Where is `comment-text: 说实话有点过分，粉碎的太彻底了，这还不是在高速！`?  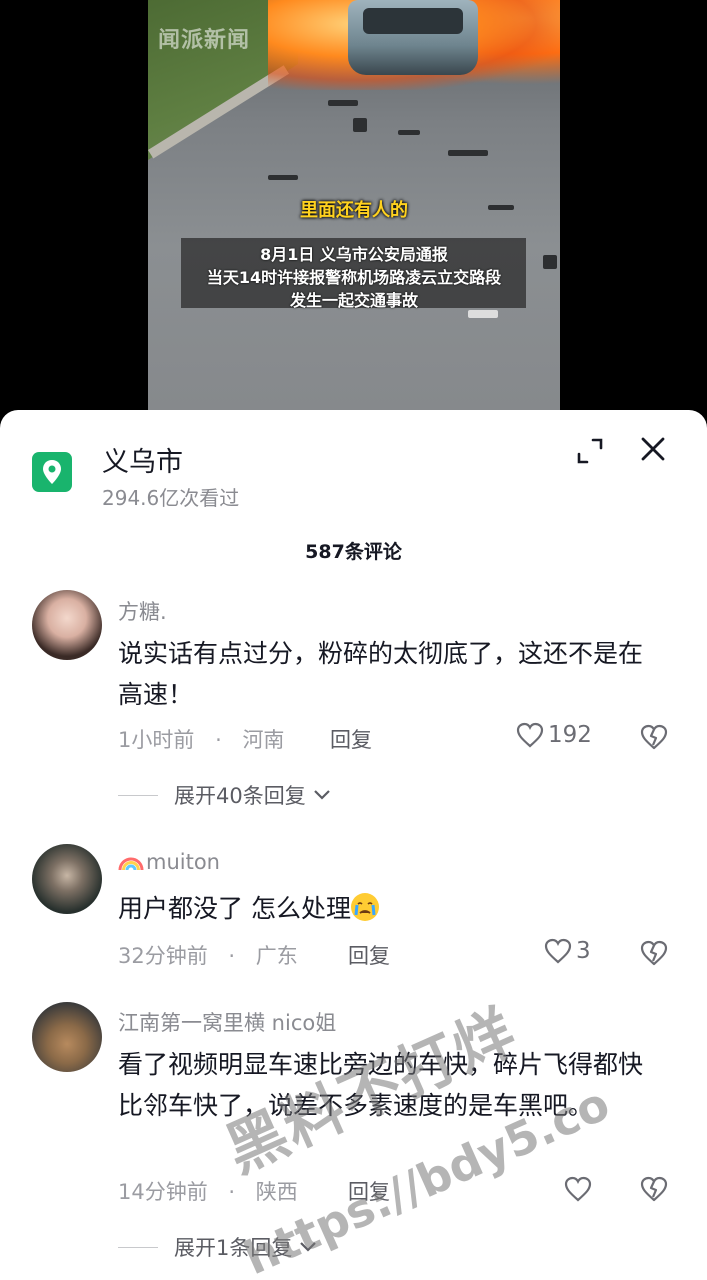
comment-text: 说实话有点过分，粉碎的太彻底了，这还不是在高速！ is located at coordinates (388, 674).